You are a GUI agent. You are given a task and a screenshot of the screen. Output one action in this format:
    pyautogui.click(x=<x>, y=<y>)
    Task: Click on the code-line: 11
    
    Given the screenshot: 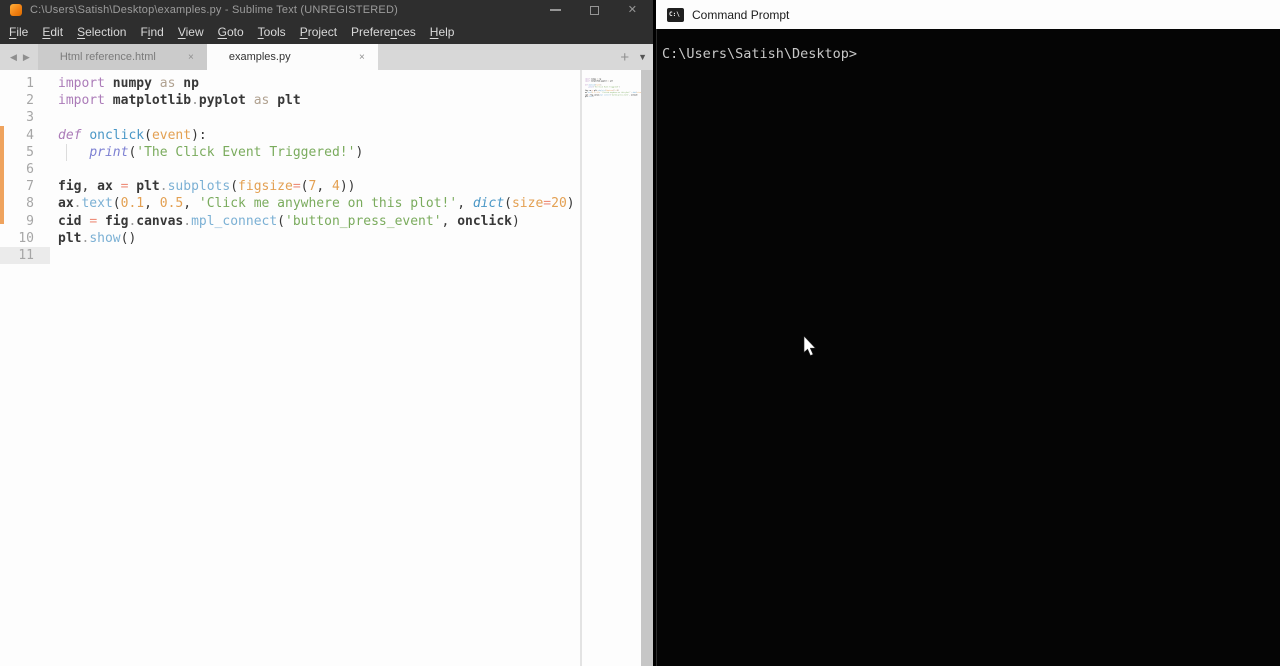 What is the action you would take?
    pyautogui.click(x=290, y=255)
    